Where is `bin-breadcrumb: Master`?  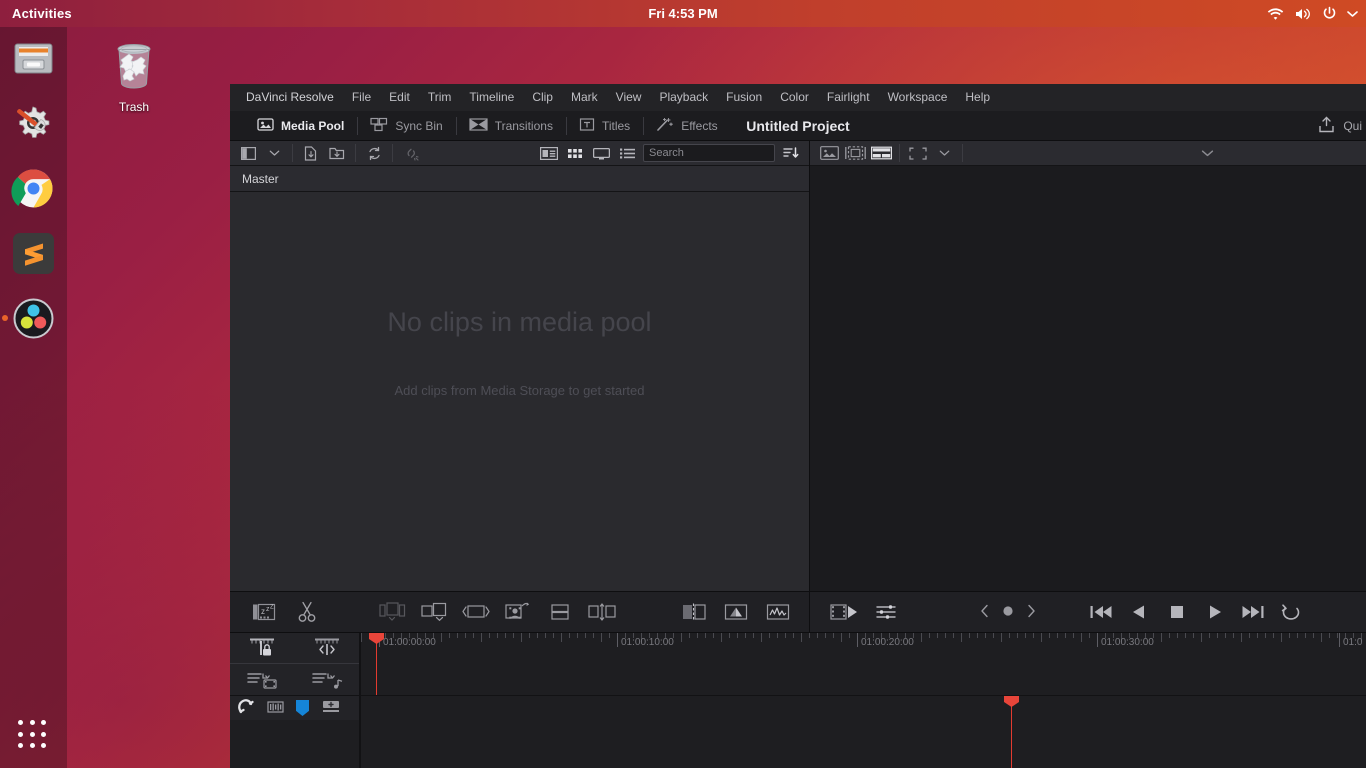
bin-breadcrumb: Master is located at coordinates (519, 179).